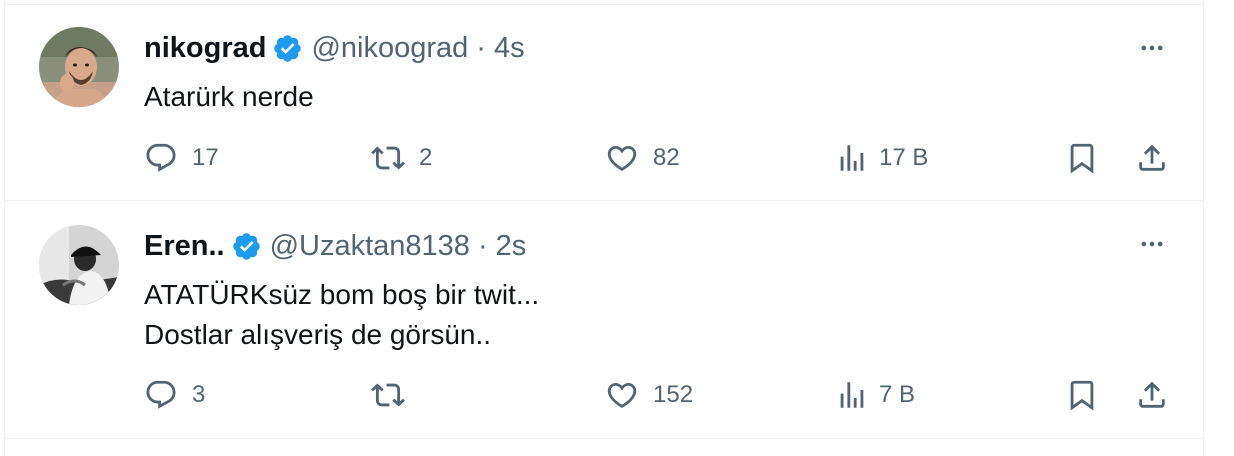 The height and width of the screenshot is (456, 1234). What do you see at coordinates (509, 48) in the screenshot?
I see `timestamp: 4s` at bounding box center [509, 48].